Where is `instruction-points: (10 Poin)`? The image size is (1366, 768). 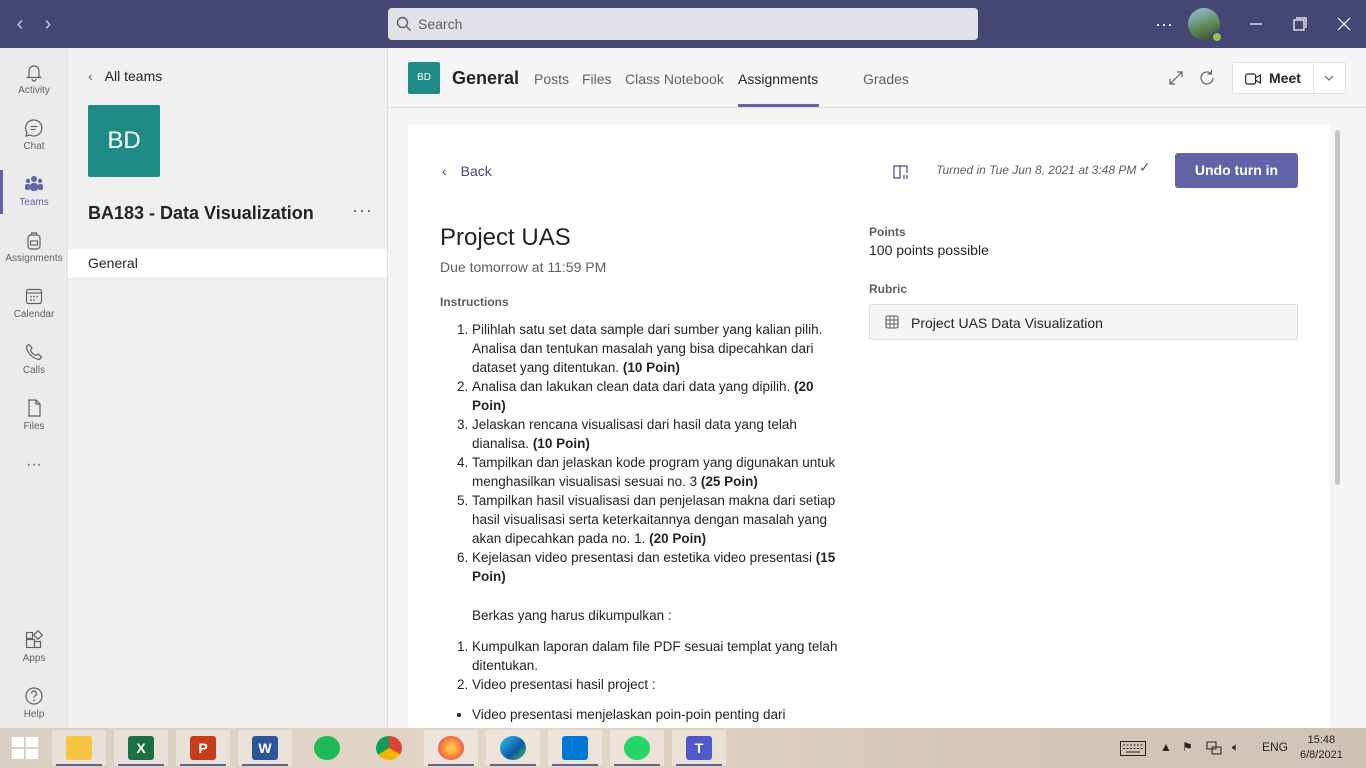
instruction-points: (10 Poin) is located at coordinates (651, 367).